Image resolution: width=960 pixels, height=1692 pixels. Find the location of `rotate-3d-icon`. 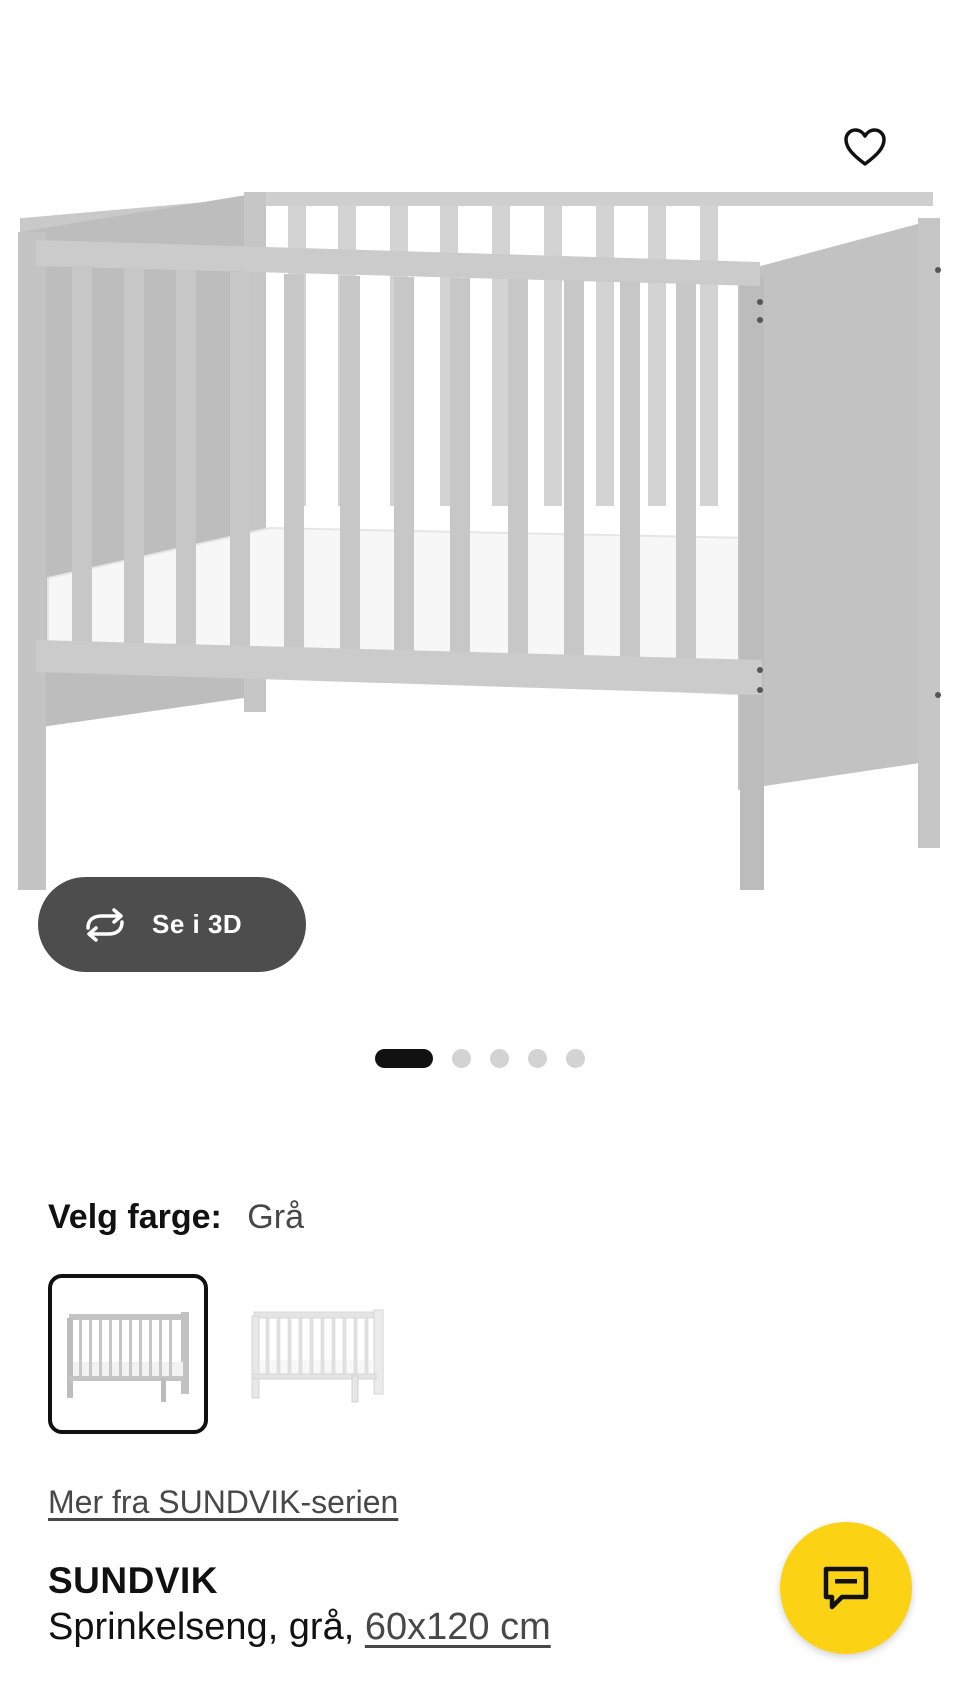

rotate-3d-icon is located at coordinates (106, 925).